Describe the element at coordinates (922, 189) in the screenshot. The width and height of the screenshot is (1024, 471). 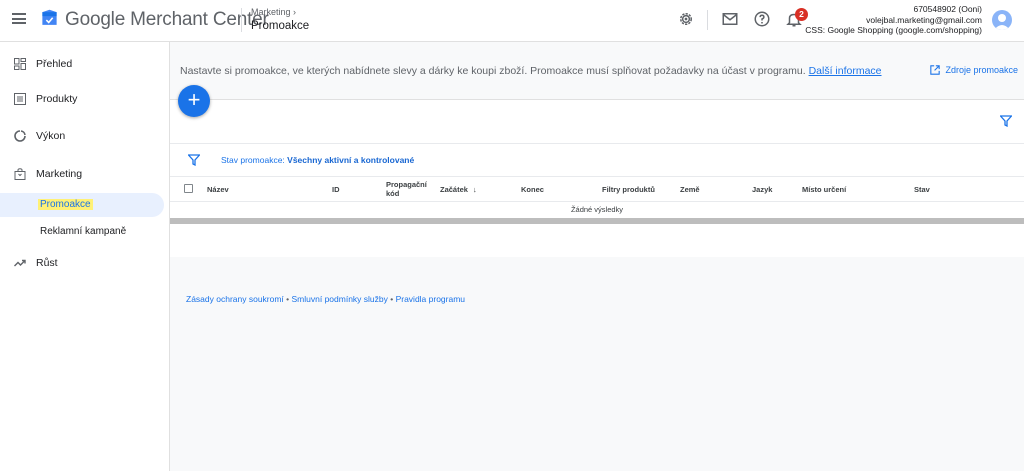
I see `column-header-status: Stav` at that location.